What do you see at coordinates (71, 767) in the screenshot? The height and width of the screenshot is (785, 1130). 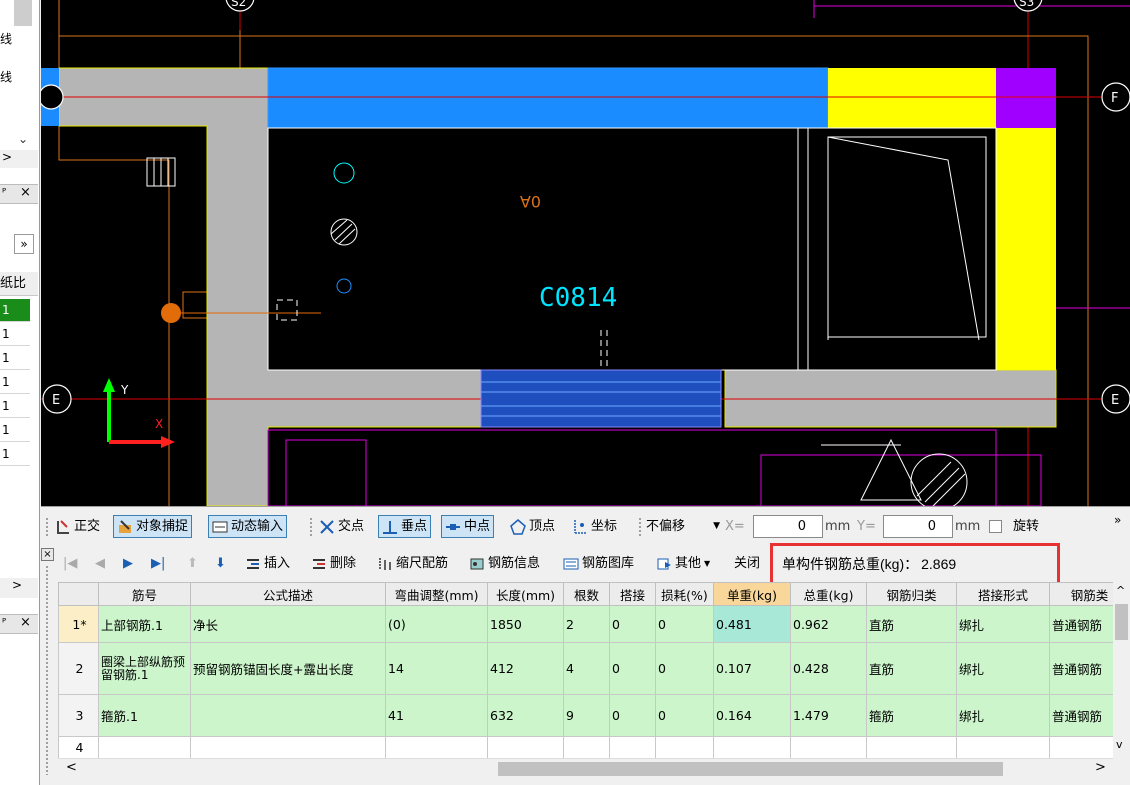 I see `scroll-left-icon: <` at bounding box center [71, 767].